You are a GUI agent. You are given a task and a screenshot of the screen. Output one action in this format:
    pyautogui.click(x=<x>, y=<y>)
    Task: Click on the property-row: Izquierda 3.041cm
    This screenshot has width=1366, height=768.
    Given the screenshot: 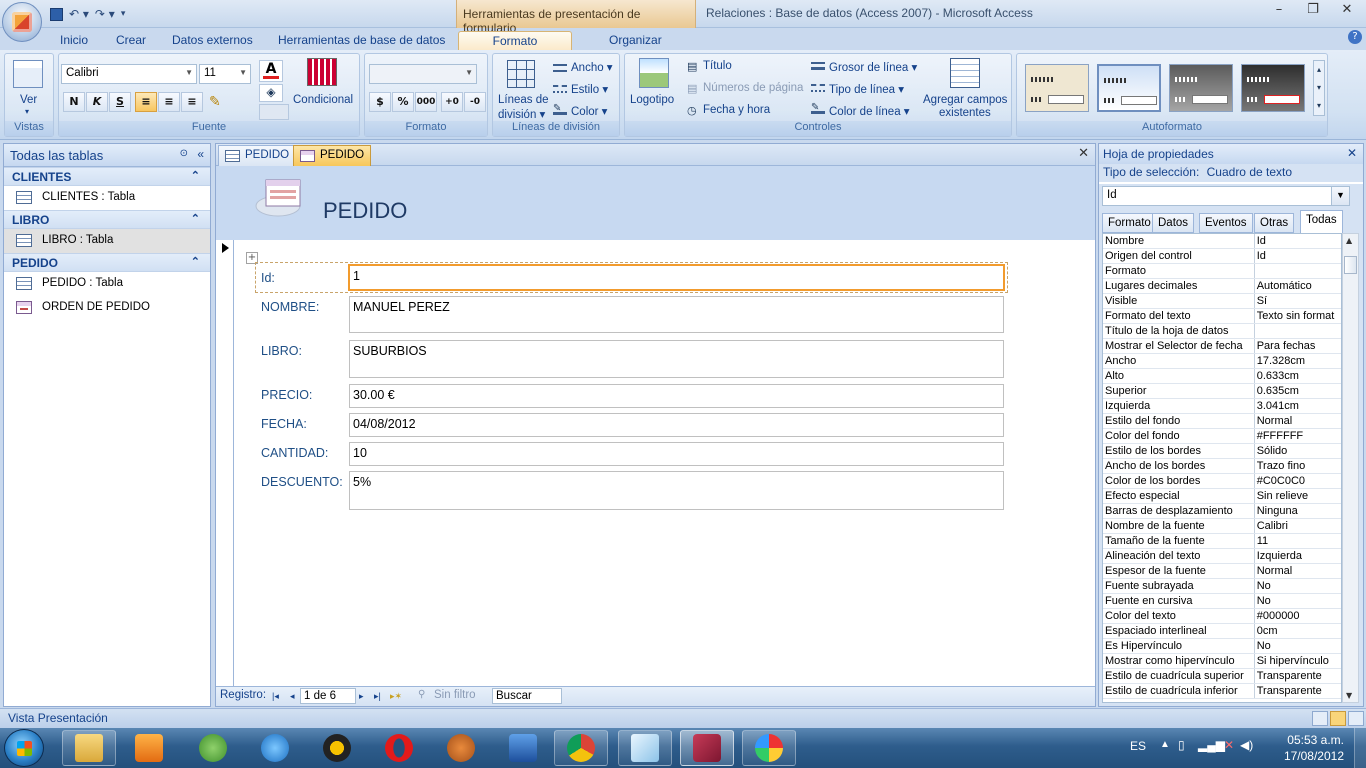 What is the action you would take?
    pyautogui.click(x=1222, y=406)
    